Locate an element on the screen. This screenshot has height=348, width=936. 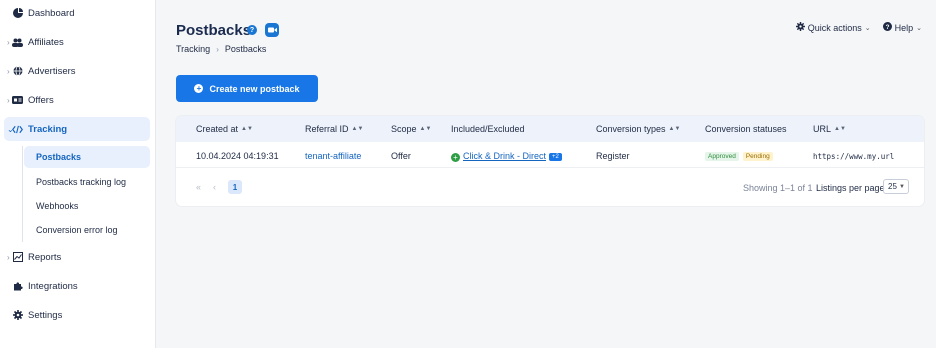
included-offer-link: Click & Drink - Direct is located at coordinates (504, 156).